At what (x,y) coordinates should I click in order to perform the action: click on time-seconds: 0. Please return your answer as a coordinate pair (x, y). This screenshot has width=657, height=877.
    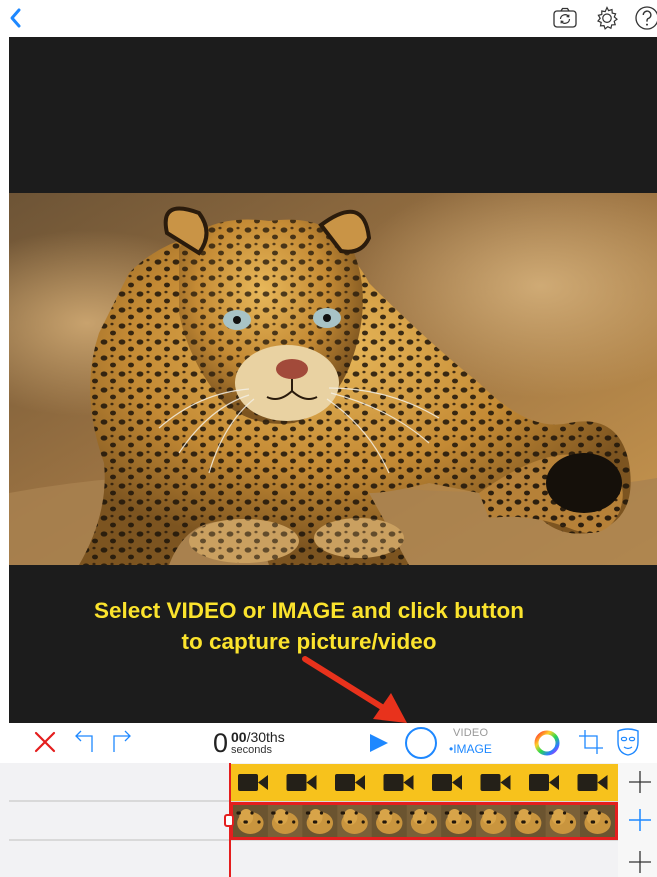
    Looking at the image, I should click on (221, 743).